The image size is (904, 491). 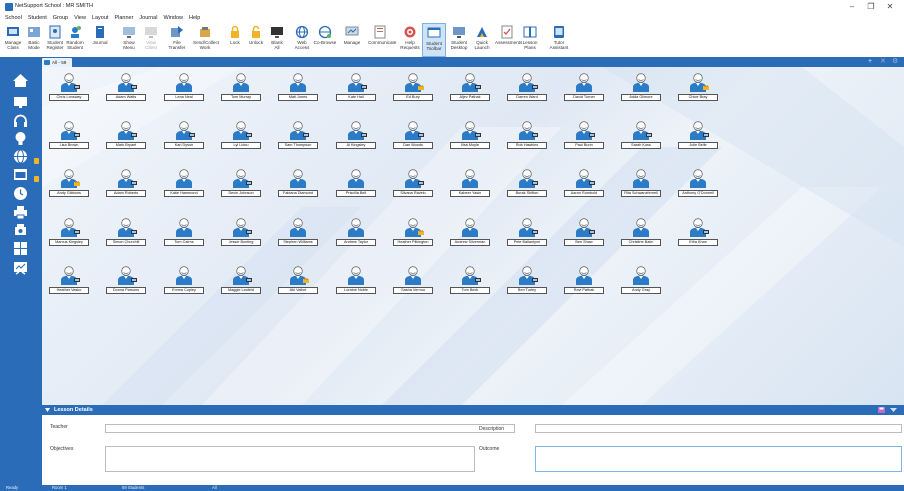 I want to click on menu-planner: Planner, so click(x=123, y=18).